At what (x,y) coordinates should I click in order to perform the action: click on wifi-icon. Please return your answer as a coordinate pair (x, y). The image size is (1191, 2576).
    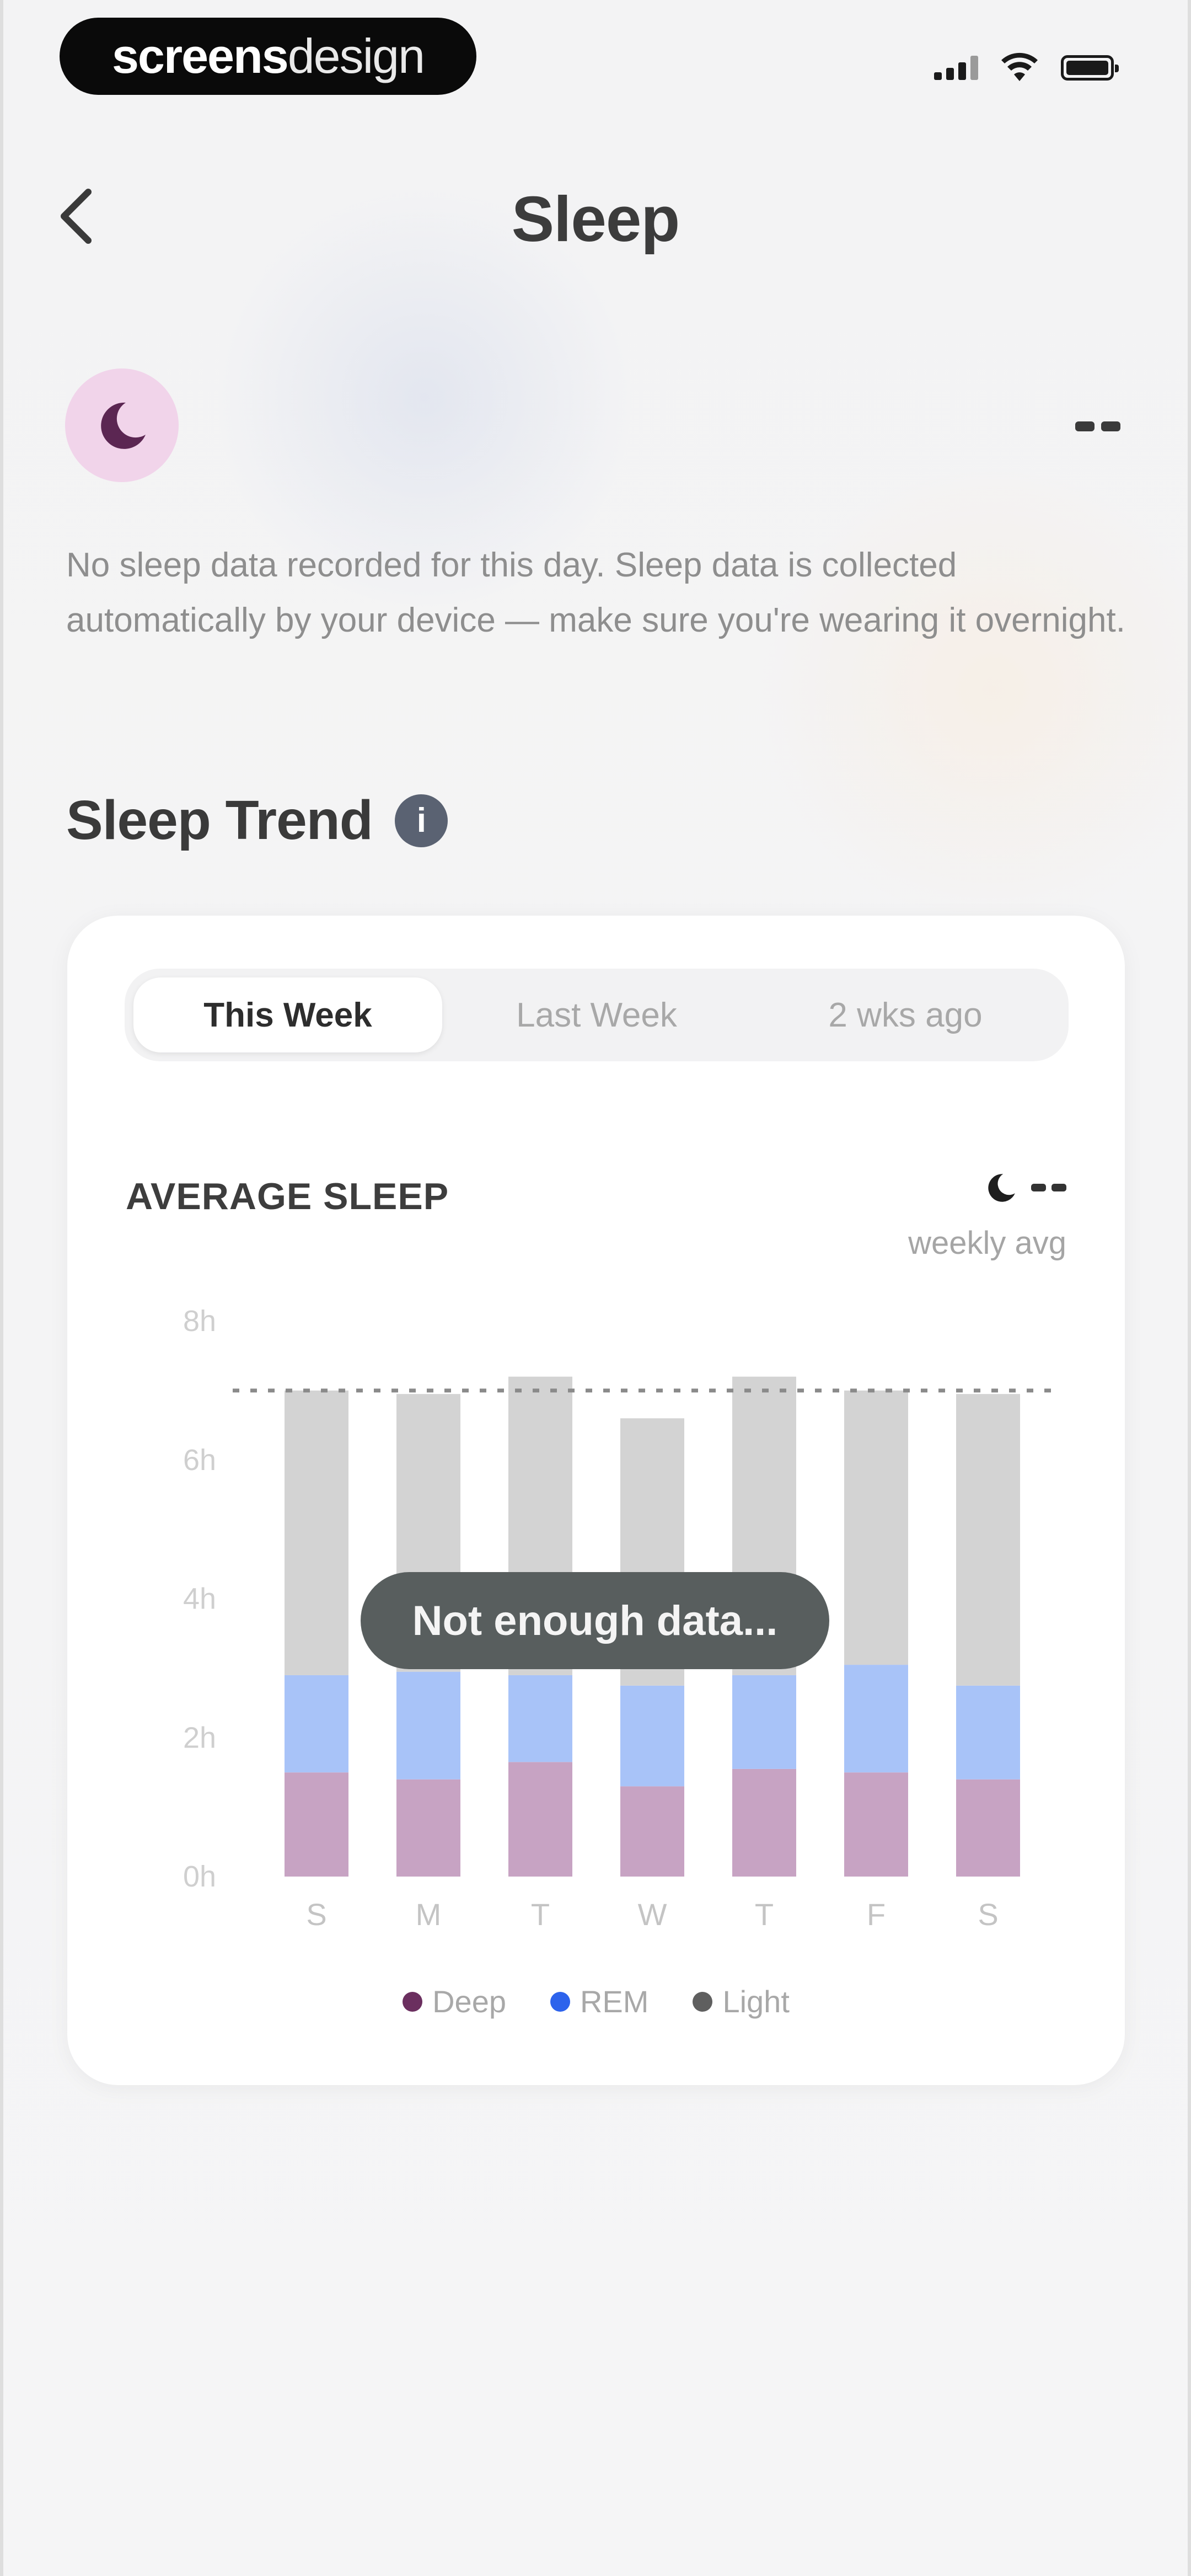
    Looking at the image, I should click on (1019, 66).